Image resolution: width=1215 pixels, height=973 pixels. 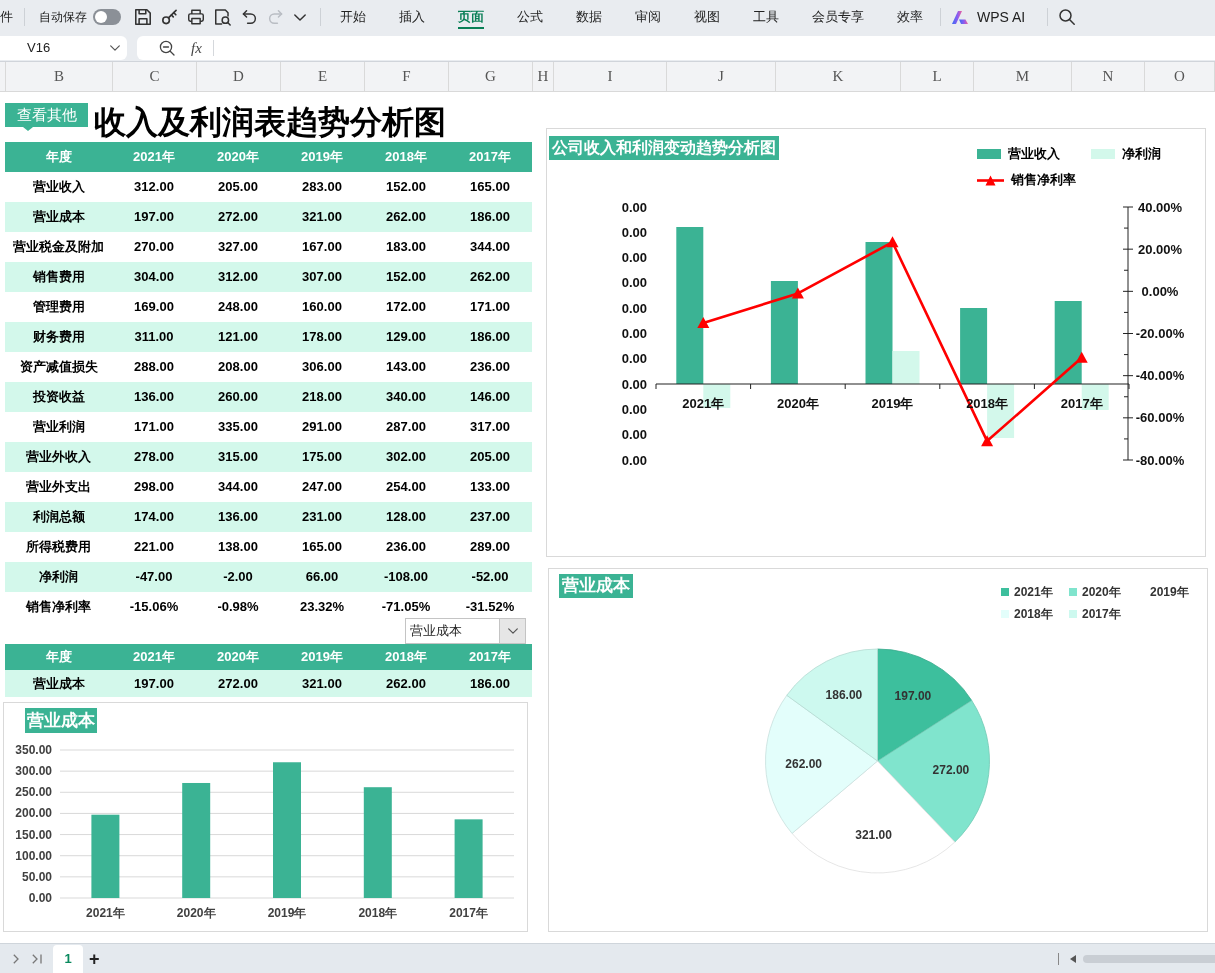 What do you see at coordinates (989, 17) in the screenshot?
I see `ai-button: WPS AI` at bounding box center [989, 17].